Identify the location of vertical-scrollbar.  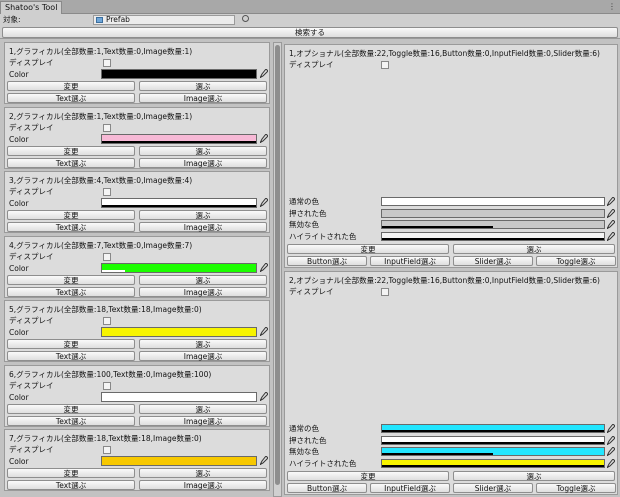
(277, 269).